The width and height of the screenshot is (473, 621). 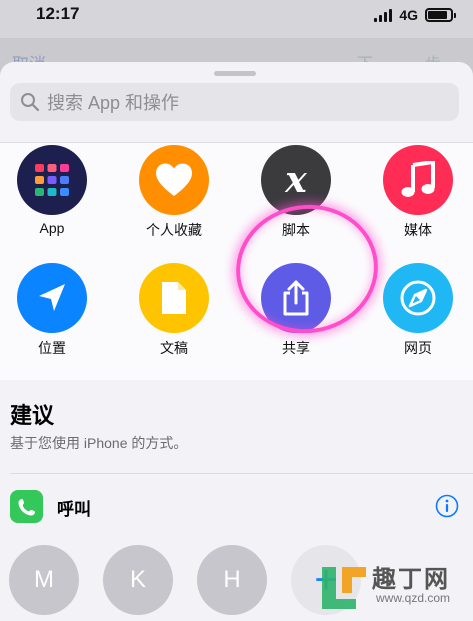 I want to click on sheet-grabber, so click(x=235, y=73).